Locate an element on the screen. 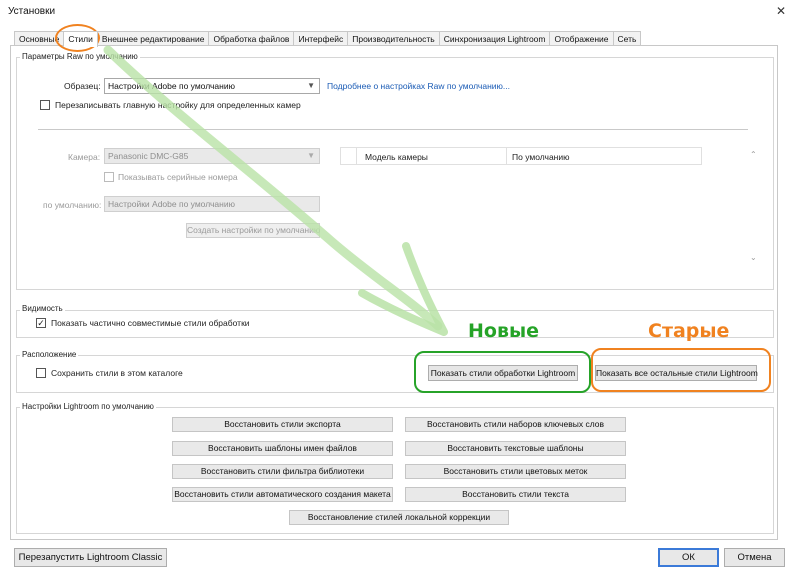  restore-color-label-presets-button: Восстановить стили цветовых меток is located at coordinates (515, 471).